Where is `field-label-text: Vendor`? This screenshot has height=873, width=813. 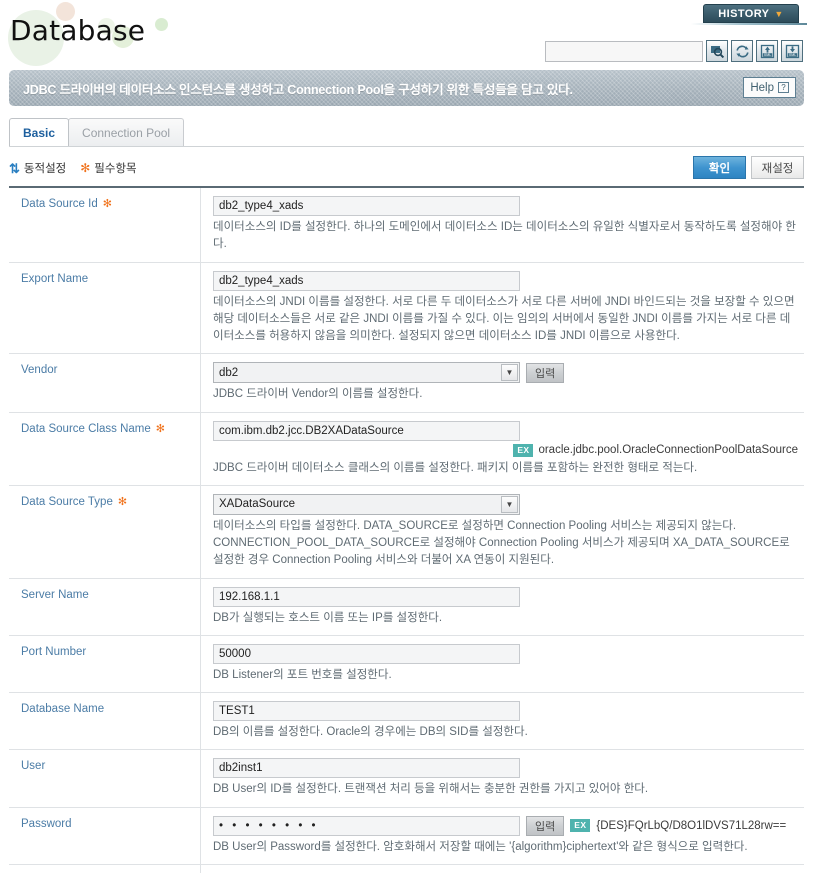 field-label-text: Vendor is located at coordinates (39, 370).